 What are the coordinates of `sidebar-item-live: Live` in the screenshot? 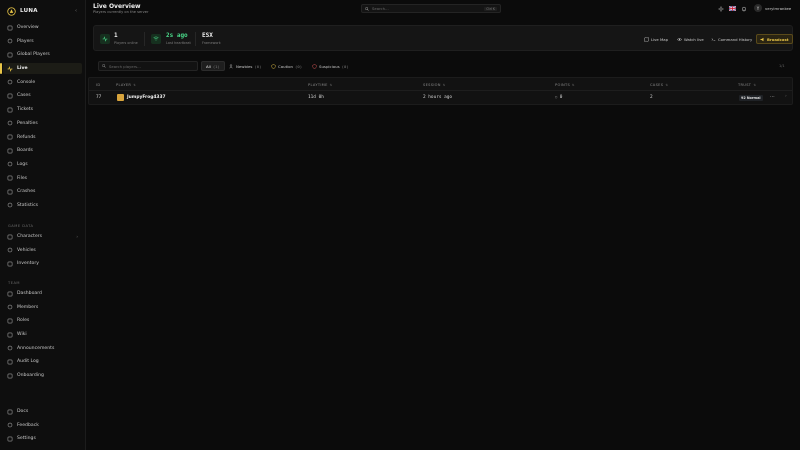 It's located at (41, 69).